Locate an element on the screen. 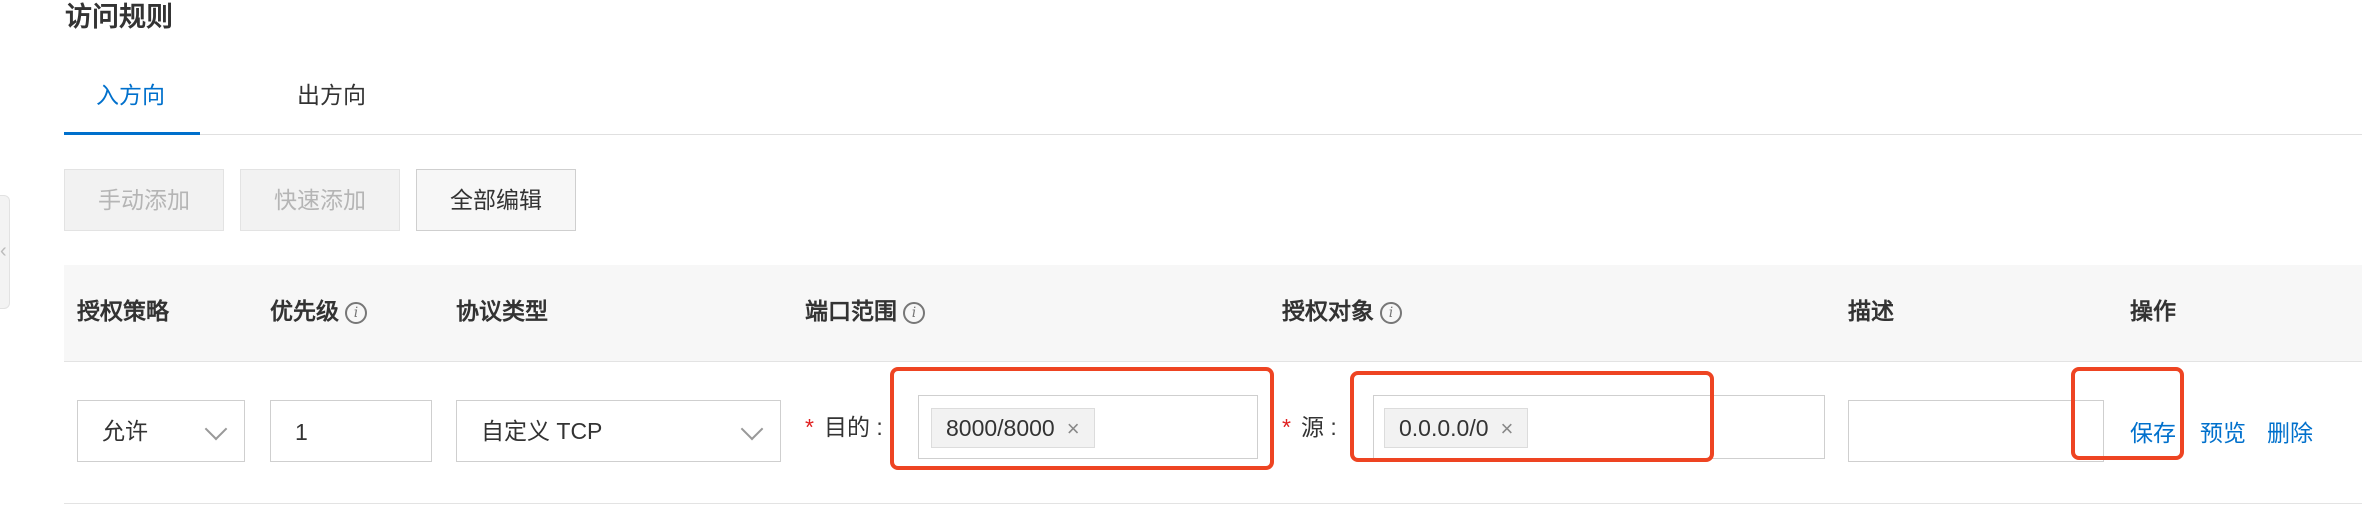 The width and height of the screenshot is (2362, 508). header-priority: 优先级 i is located at coordinates (318, 311).